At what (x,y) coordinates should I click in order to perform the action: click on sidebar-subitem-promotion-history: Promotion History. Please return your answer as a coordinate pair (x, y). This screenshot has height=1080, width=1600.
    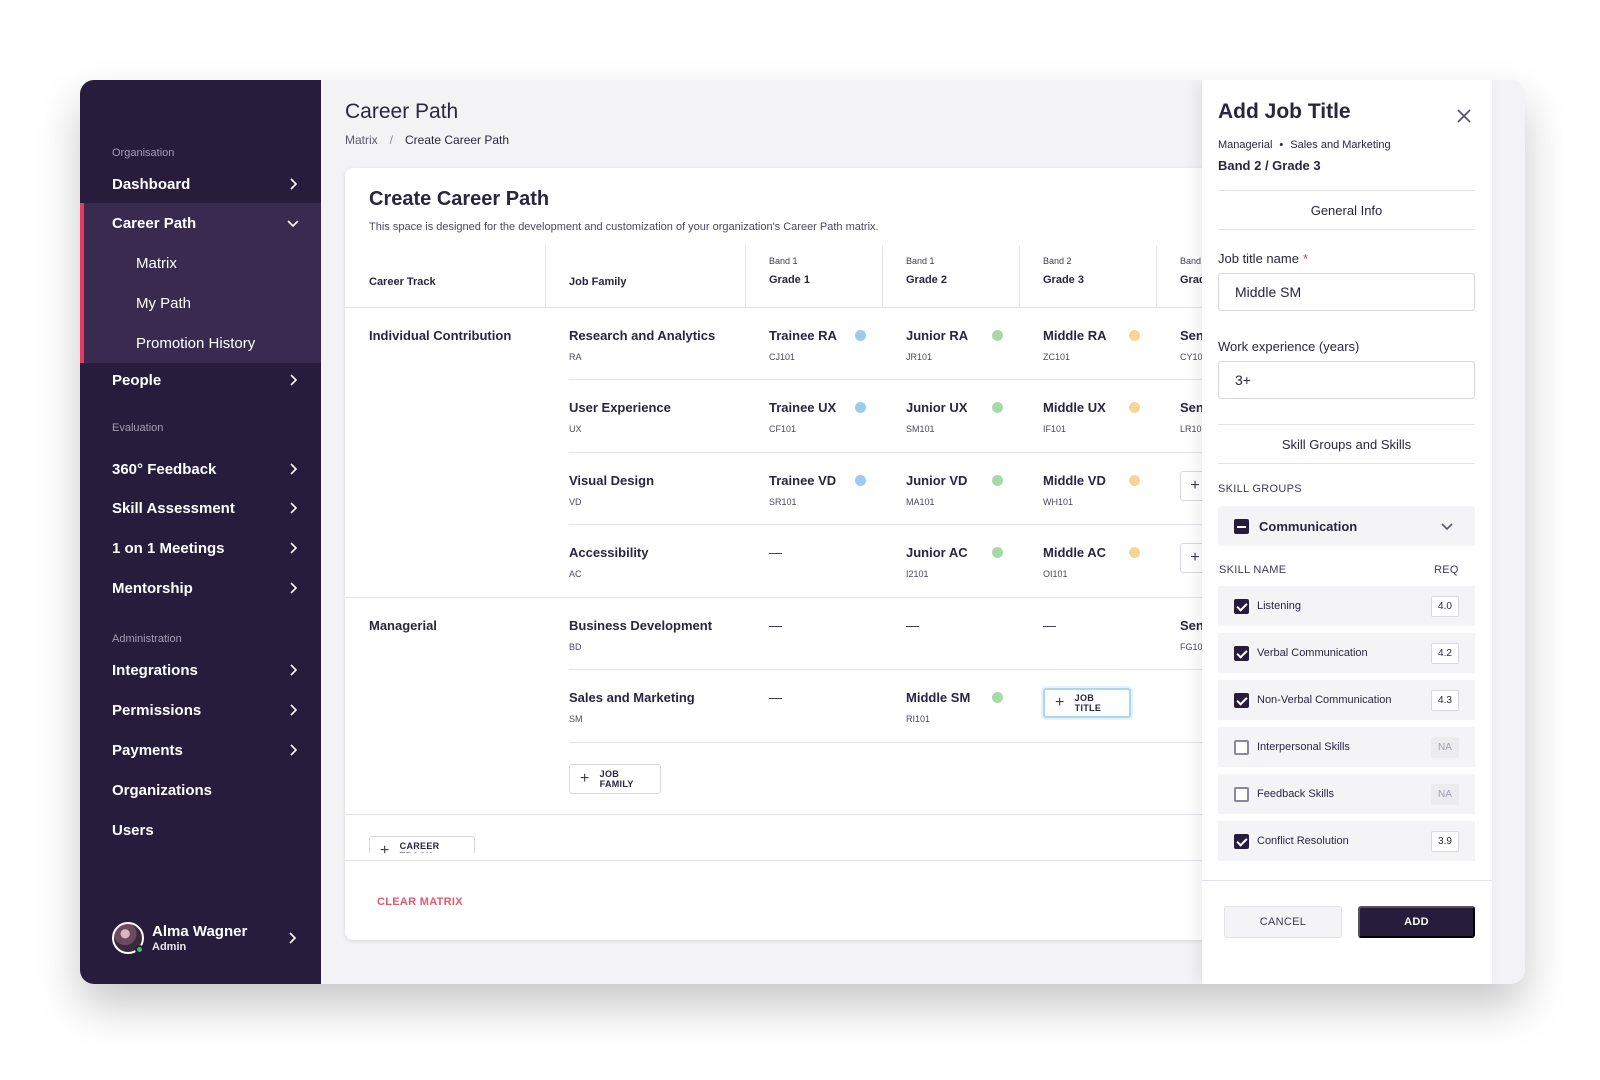
    Looking at the image, I should click on (202, 343).